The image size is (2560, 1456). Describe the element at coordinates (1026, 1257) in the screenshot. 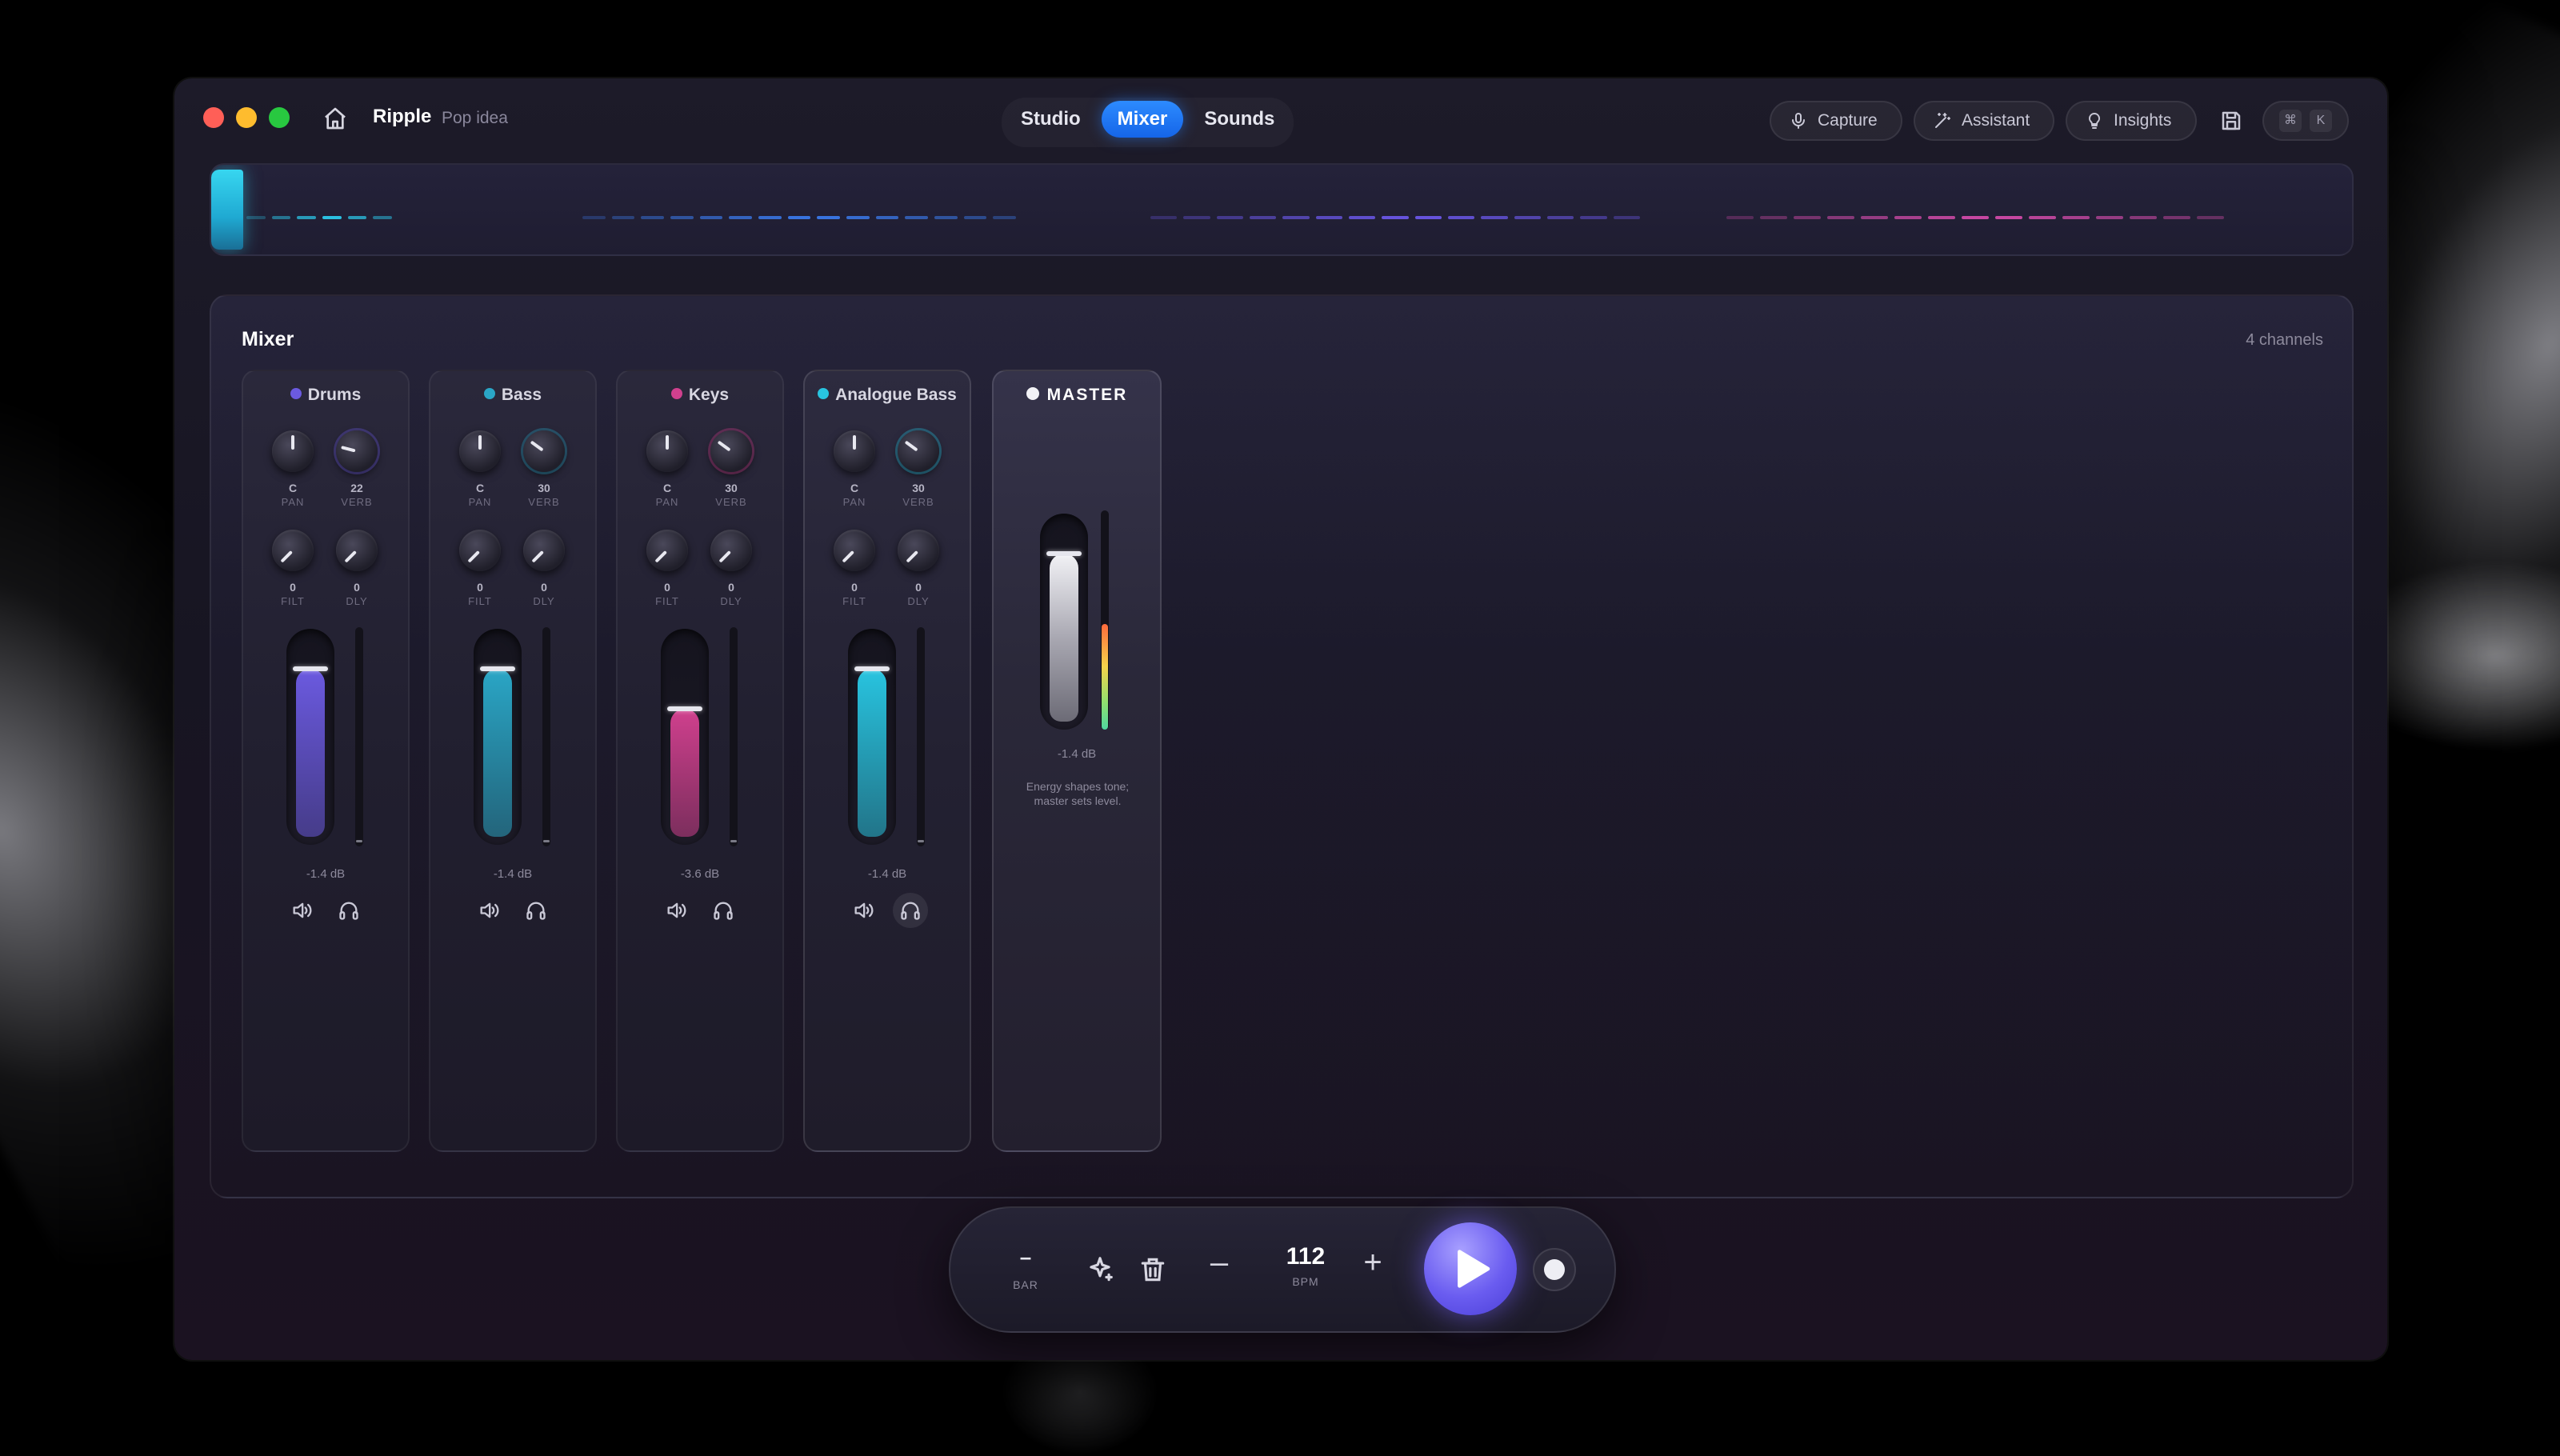

I see `bar-length-value: –` at that location.